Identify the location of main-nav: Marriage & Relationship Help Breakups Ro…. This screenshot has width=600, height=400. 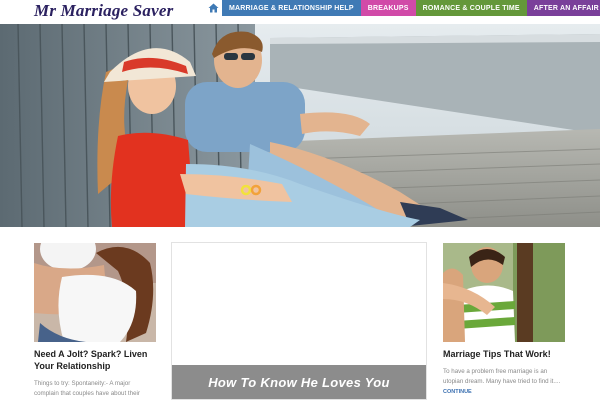
(402, 8).